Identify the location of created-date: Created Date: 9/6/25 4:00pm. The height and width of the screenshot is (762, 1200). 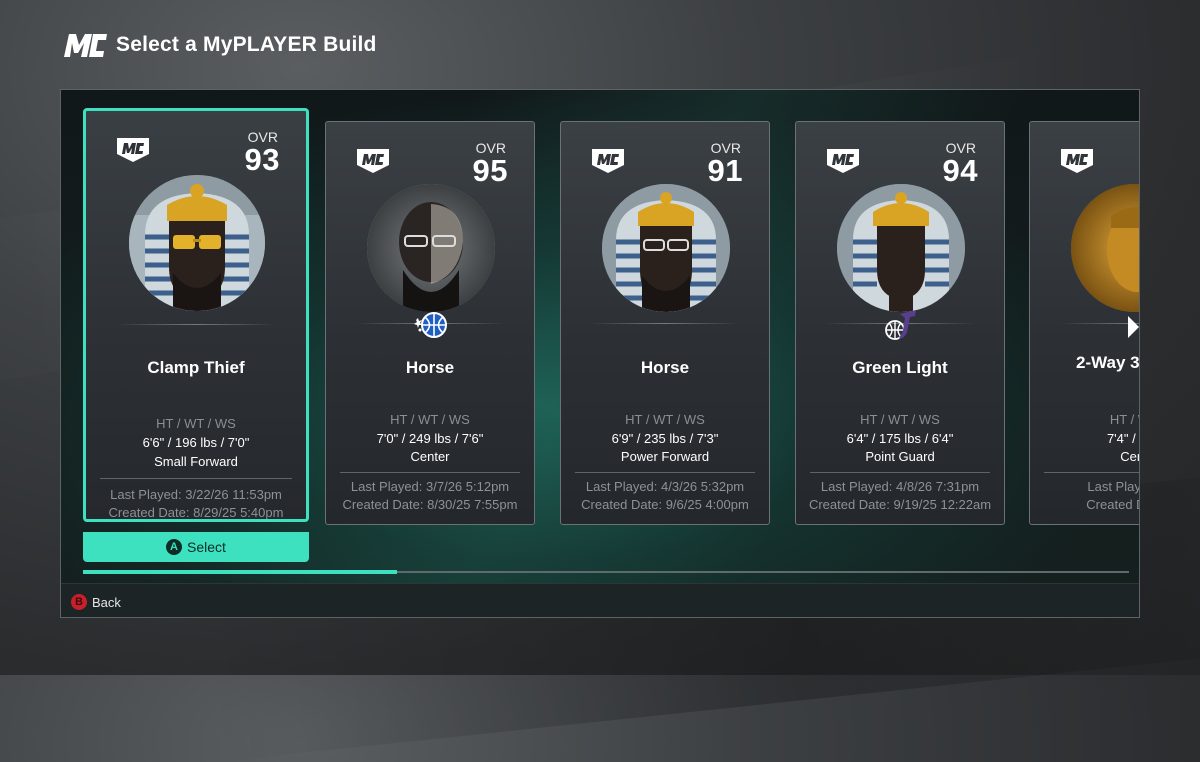
(665, 504).